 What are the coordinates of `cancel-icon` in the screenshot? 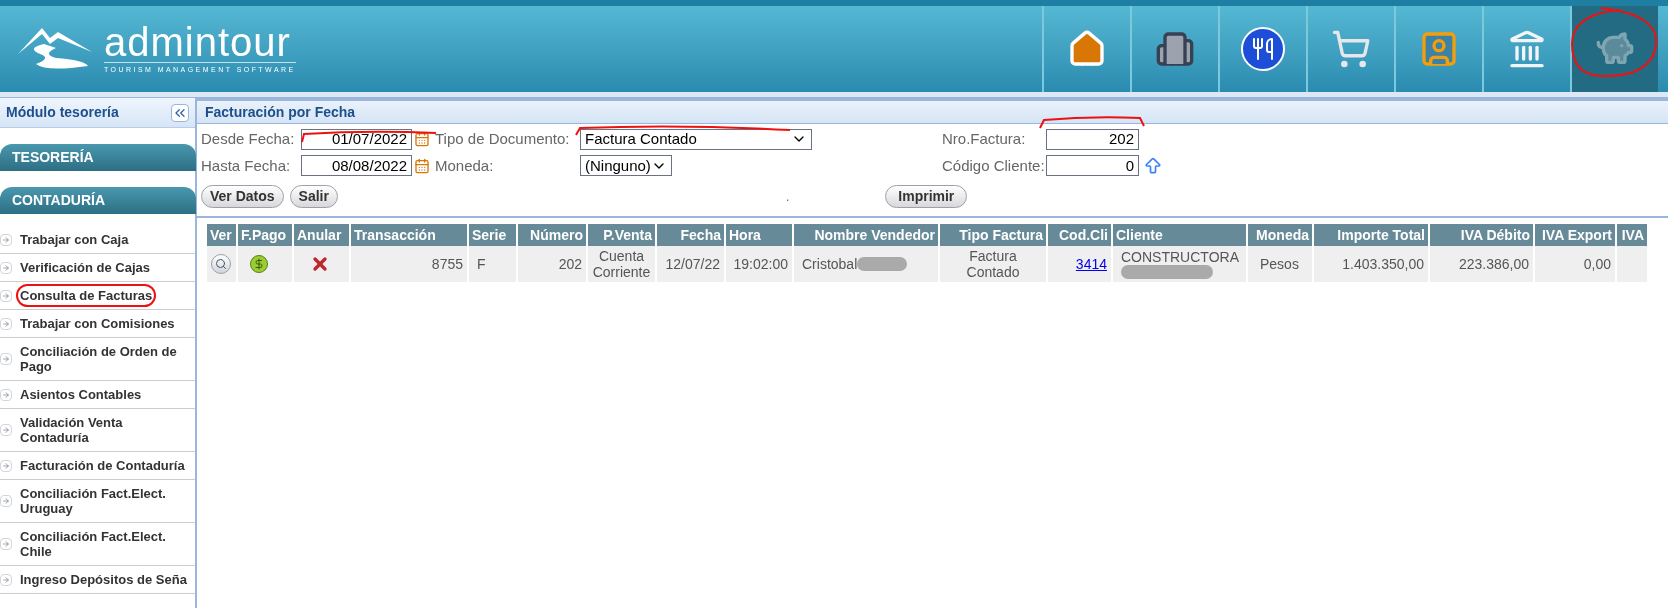 It's located at (320, 264).